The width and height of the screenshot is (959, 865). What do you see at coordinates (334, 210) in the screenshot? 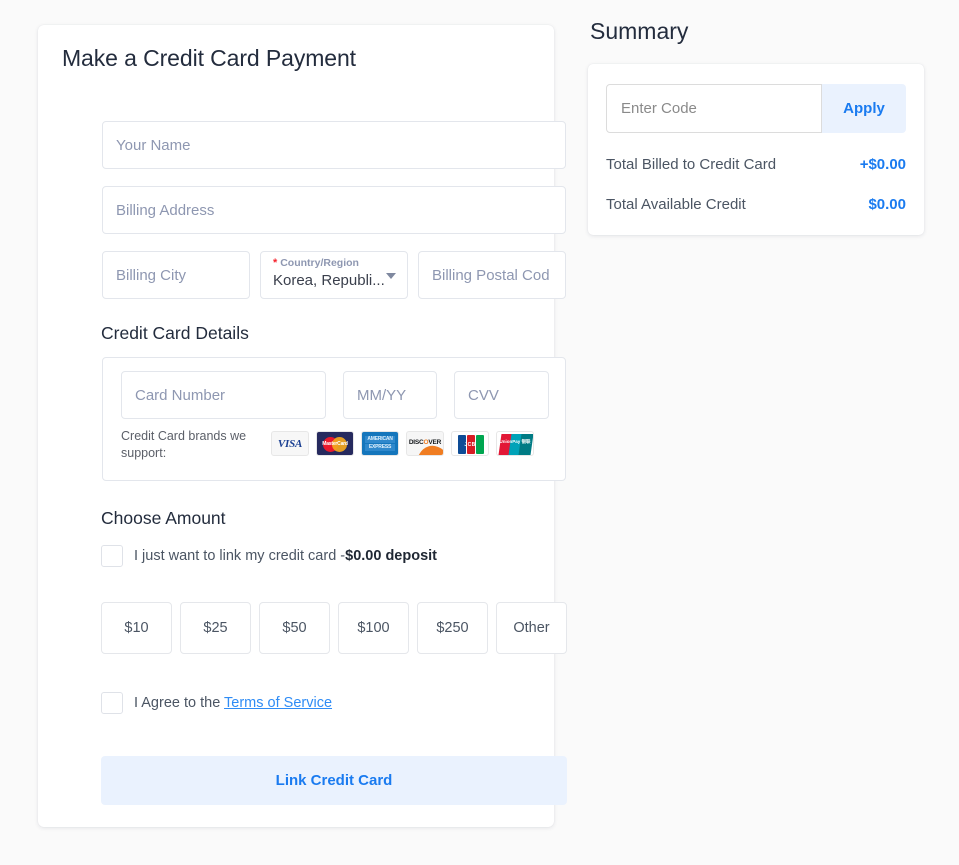
I see `billing-address-input: Billing Address` at bounding box center [334, 210].